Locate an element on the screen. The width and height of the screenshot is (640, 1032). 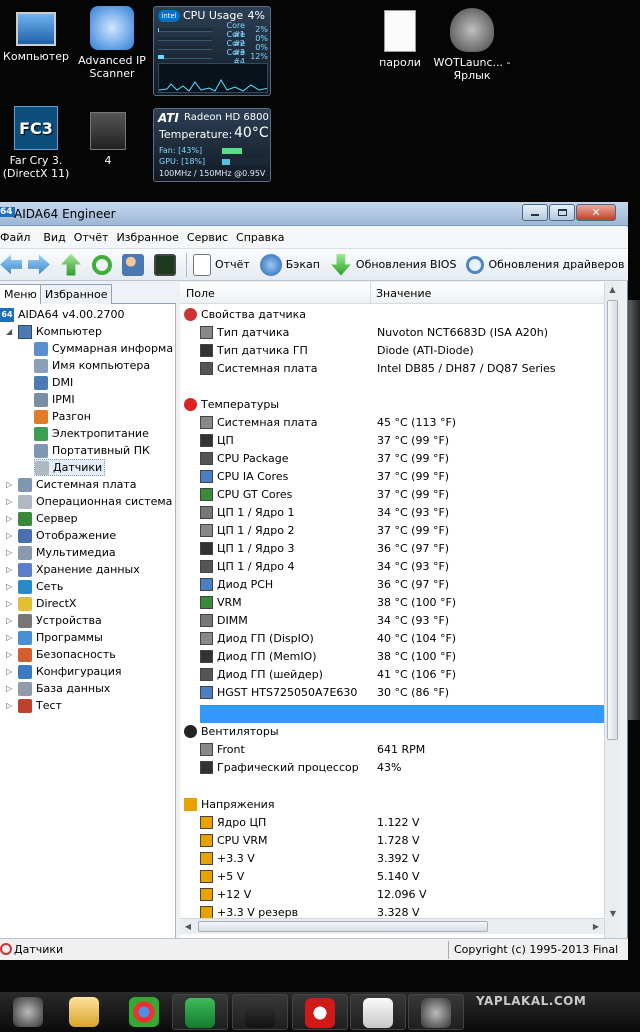
sensor-row: Ядро ЦП 1.122 V is located at coordinates (392, 823).